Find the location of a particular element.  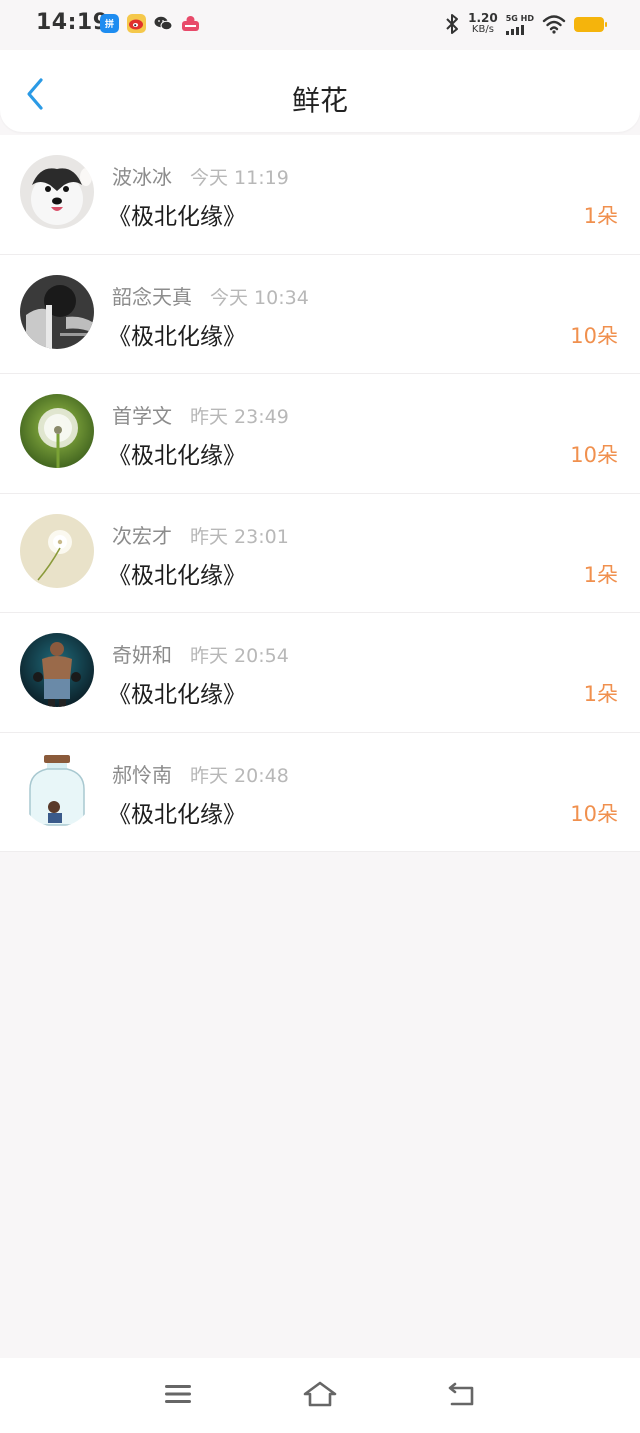

speed-value: 1.20 is located at coordinates (483, 18).